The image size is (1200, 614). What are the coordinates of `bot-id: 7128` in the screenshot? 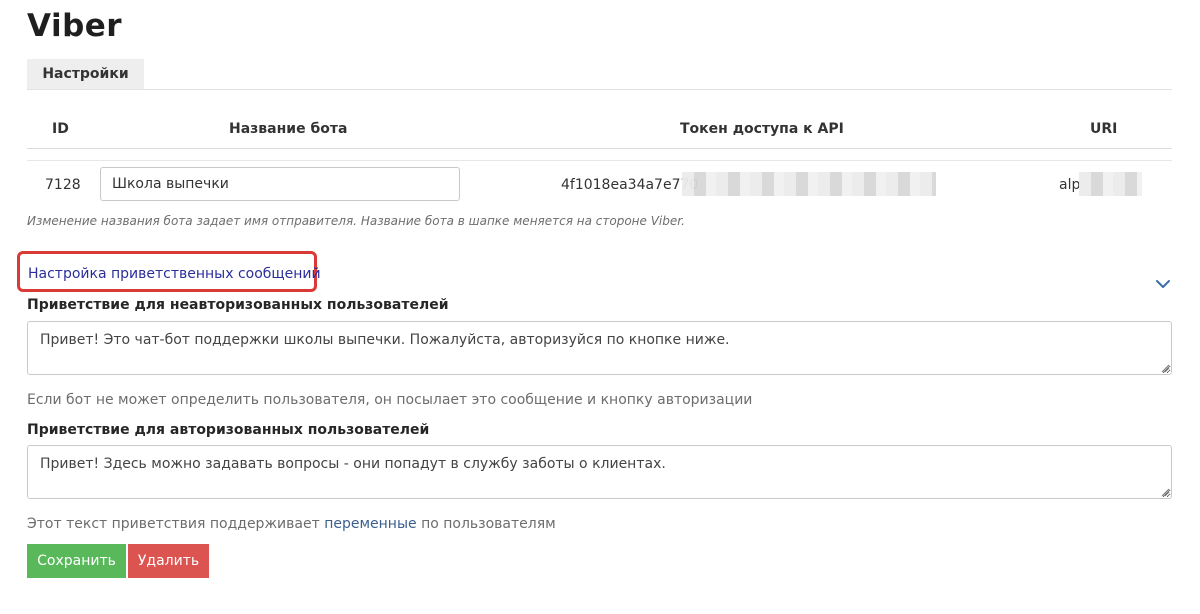 It's located at (63, 185).